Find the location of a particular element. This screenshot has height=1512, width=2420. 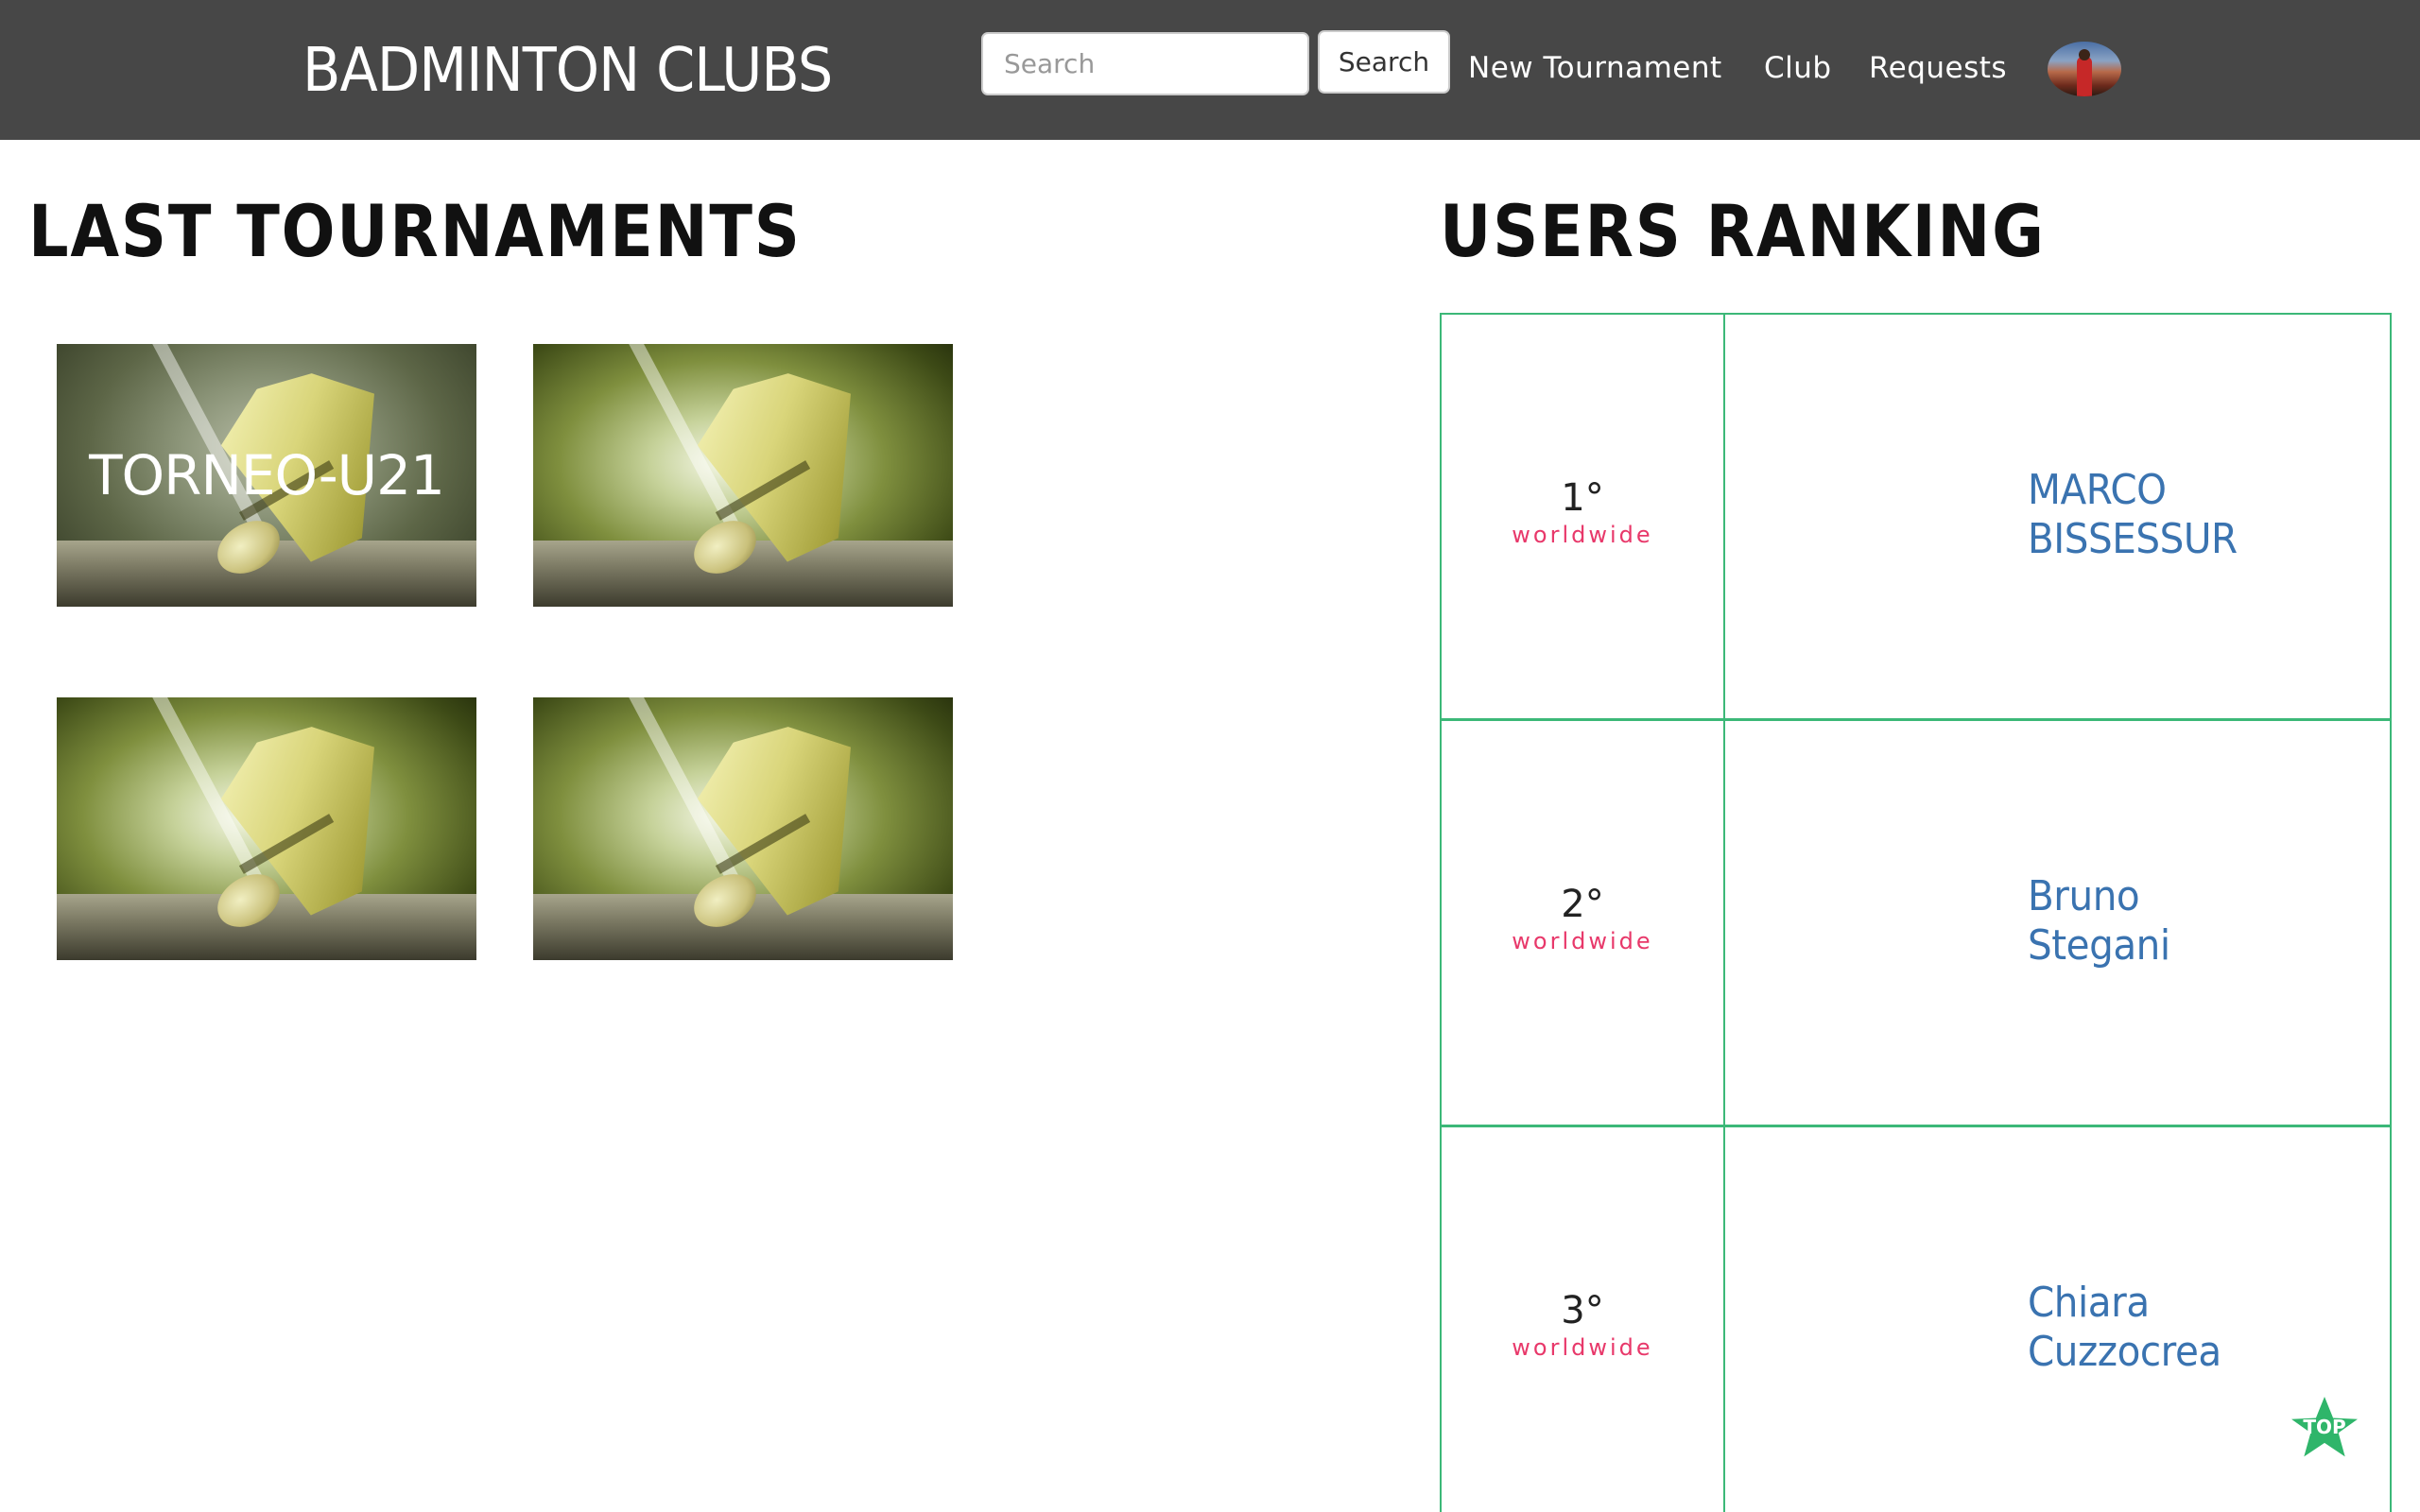

user-name-link: MARCO BISSESSUR is located at coordinates (2193, 515).